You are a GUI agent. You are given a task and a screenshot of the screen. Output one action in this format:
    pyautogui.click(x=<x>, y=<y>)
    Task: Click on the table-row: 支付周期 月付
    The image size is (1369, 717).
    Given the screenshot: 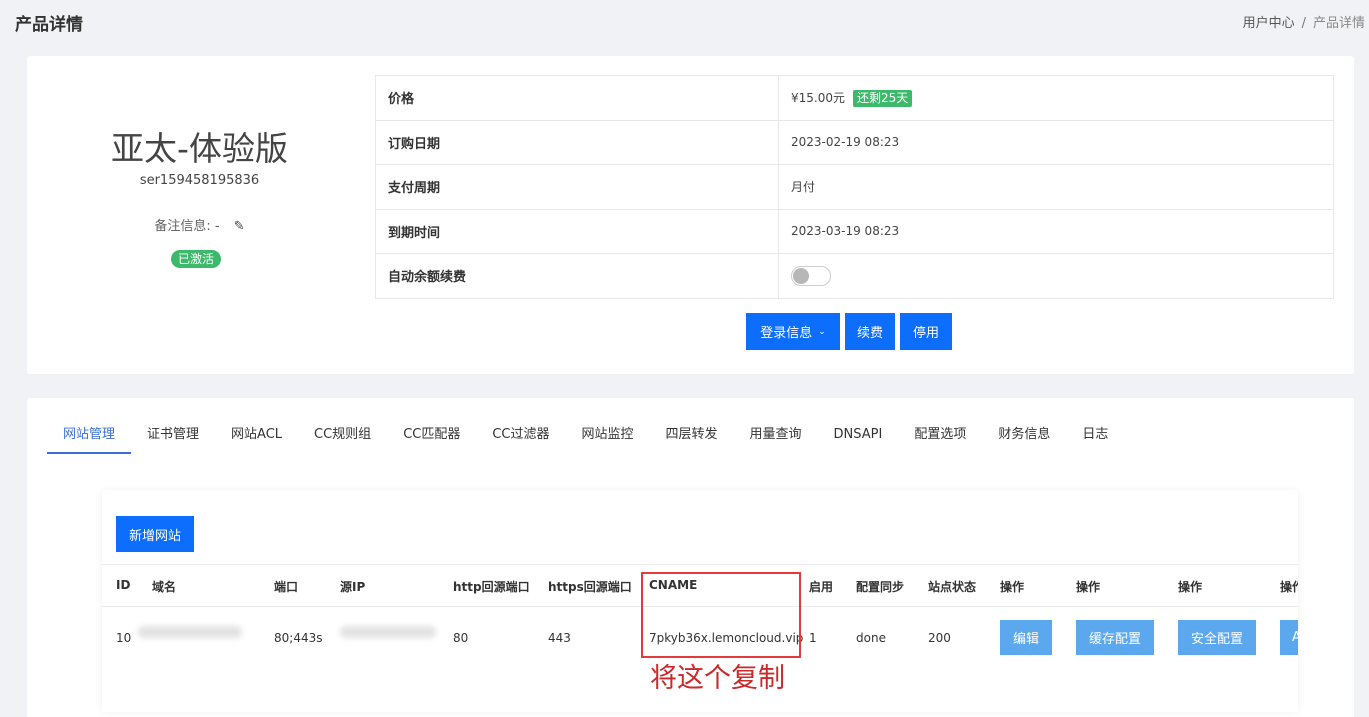 What is the action you would take?
    pyautogui.click(x=854, y=187)
    